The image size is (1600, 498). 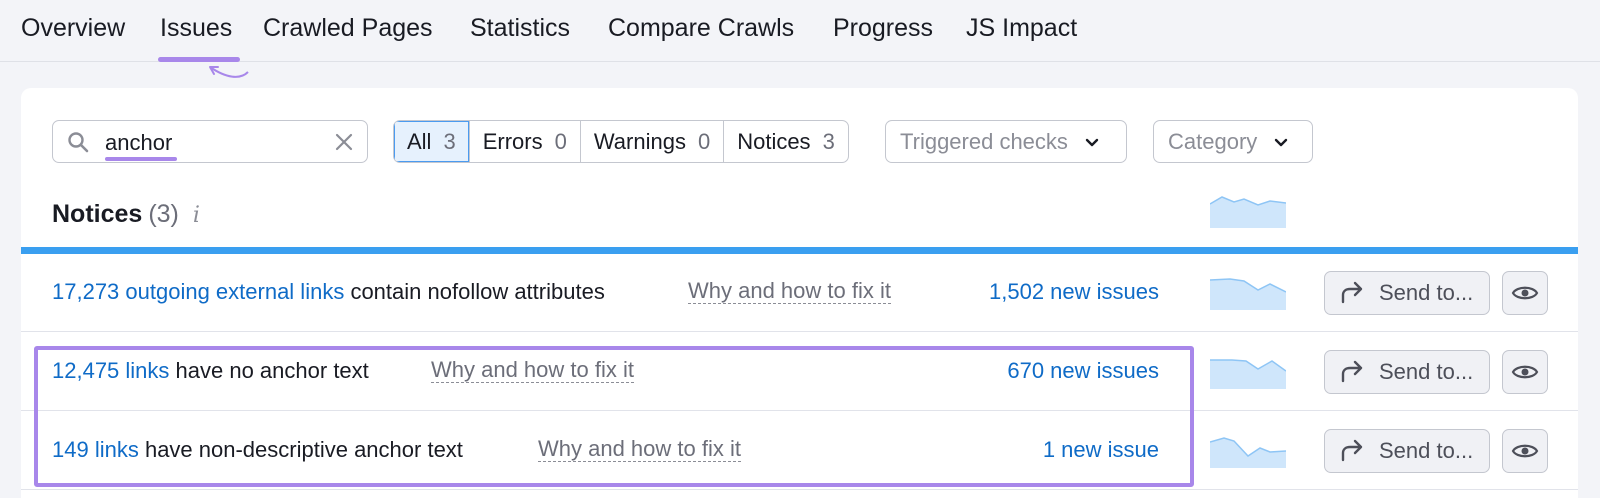 I want to click on issue-text: contain nofollow attributes, so click(x=474, y=291).